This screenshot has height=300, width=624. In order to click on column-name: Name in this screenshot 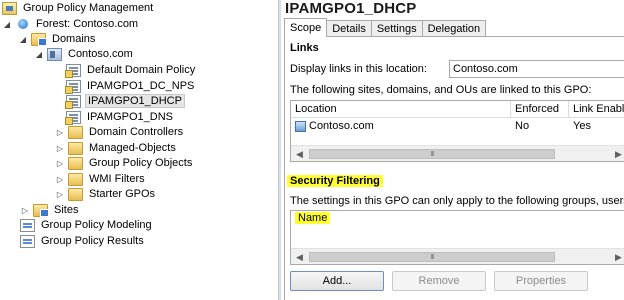, I will do `click(317, 219)`.